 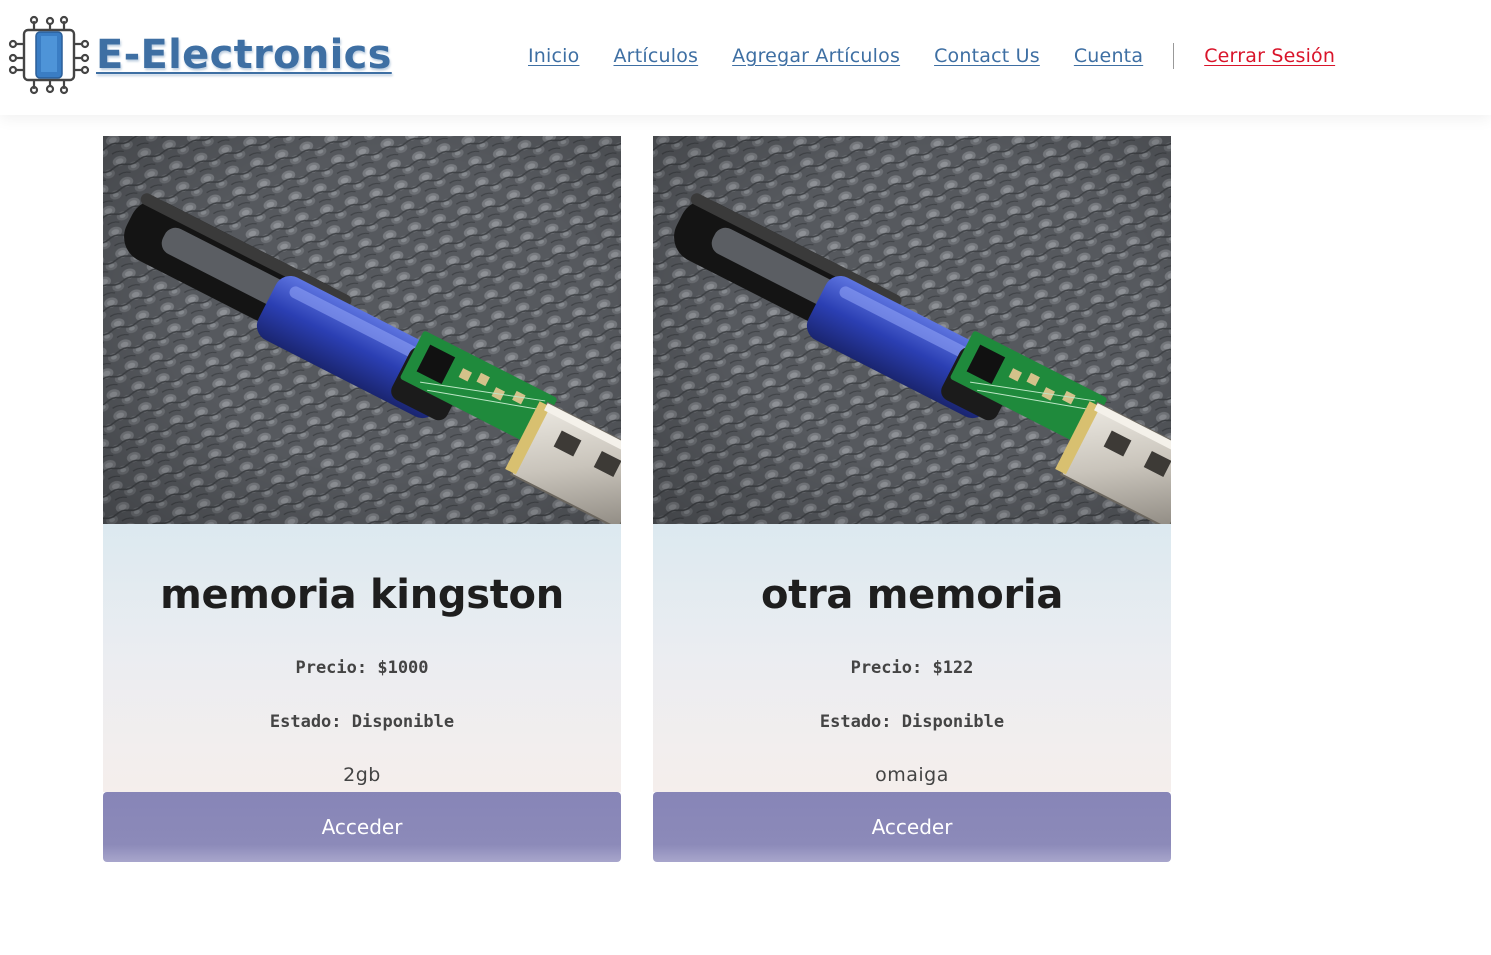 What do you see at coordinates (912, 668) in the screenshot?
I see `product-price: Precio: $122` at bounding box center [912, 668].